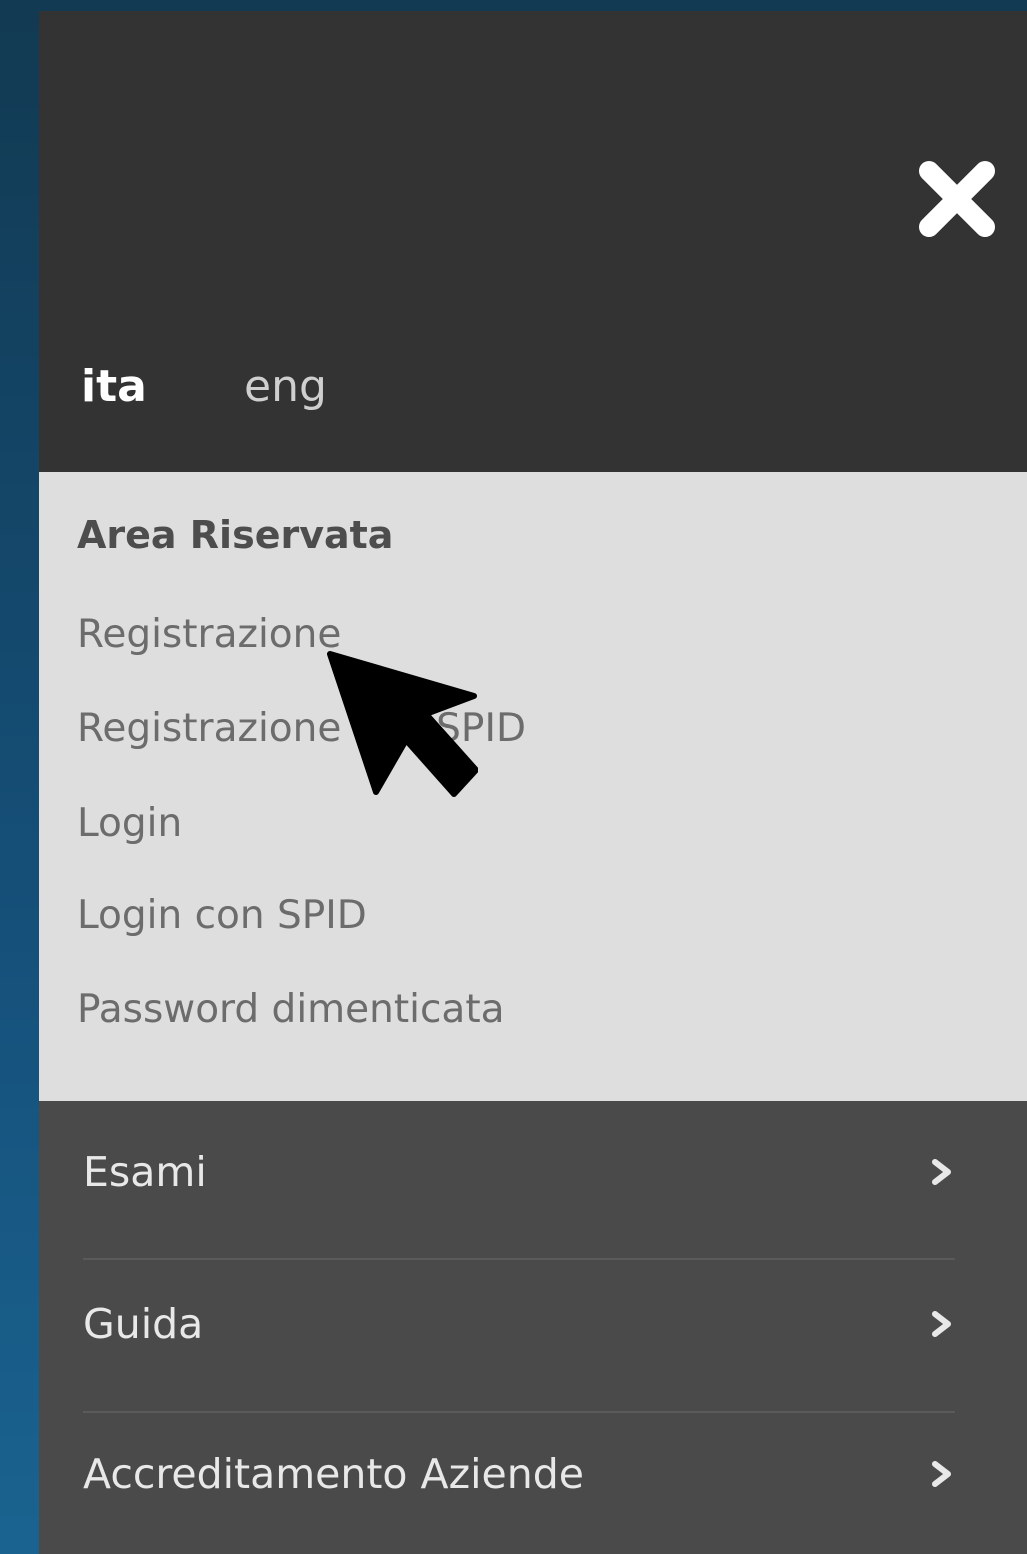  I want to click on spid-login-link: Login con SPID, so click(222, 916).